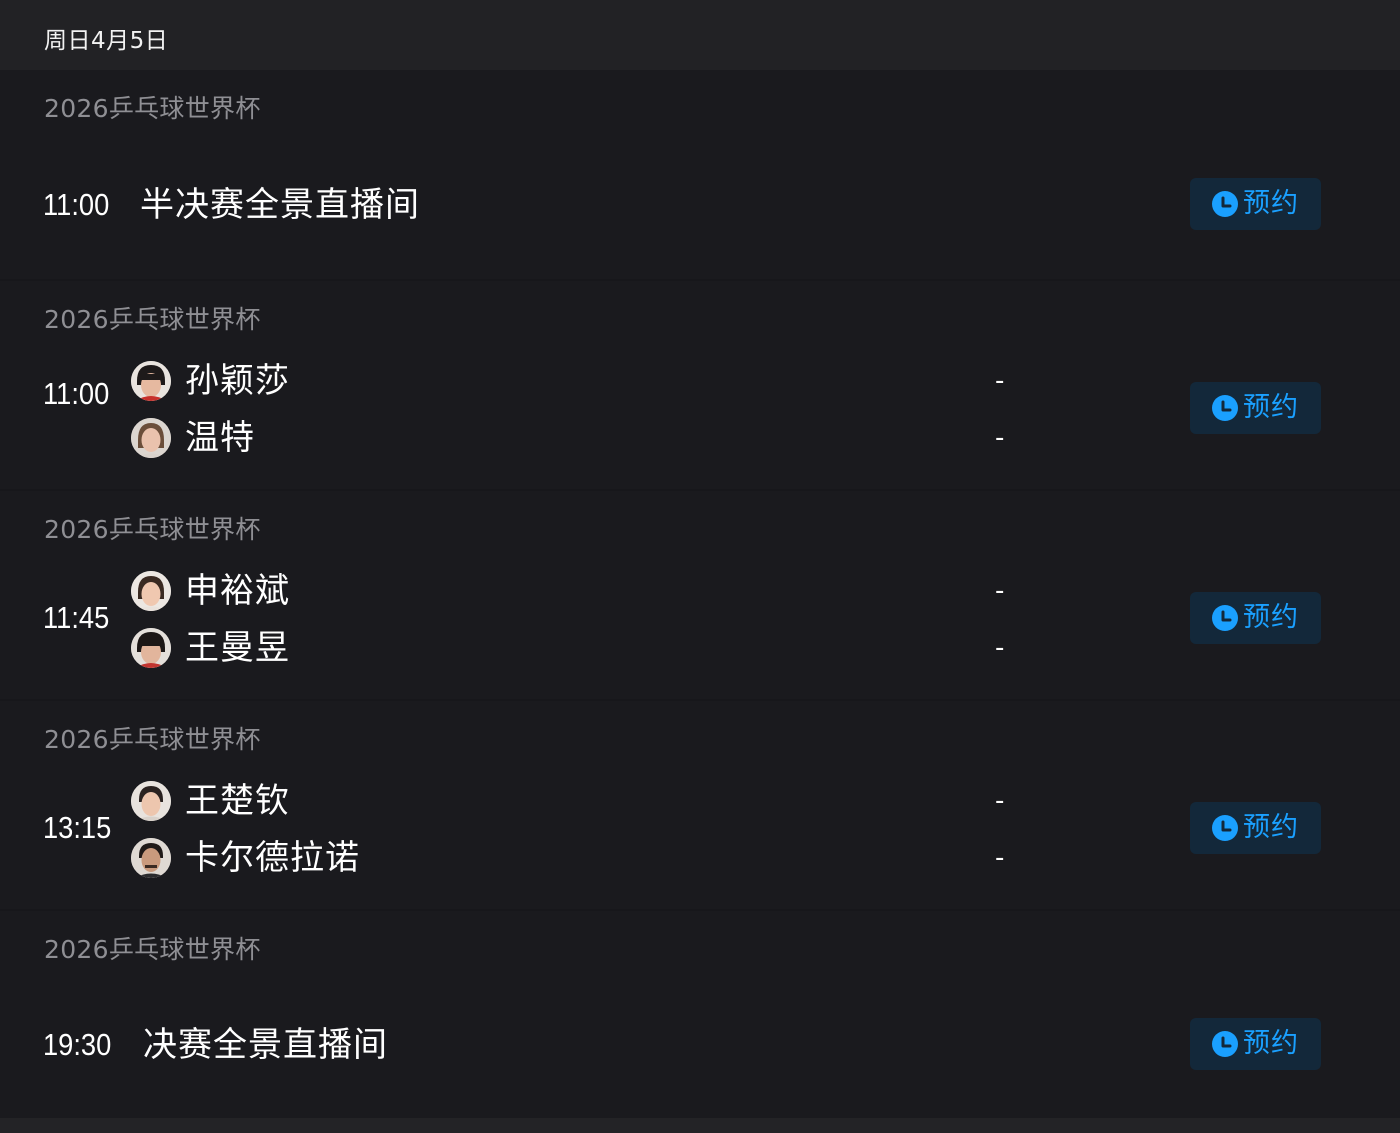  I want to click on player-name: 卡尔德拉诺, so click(272, 858).